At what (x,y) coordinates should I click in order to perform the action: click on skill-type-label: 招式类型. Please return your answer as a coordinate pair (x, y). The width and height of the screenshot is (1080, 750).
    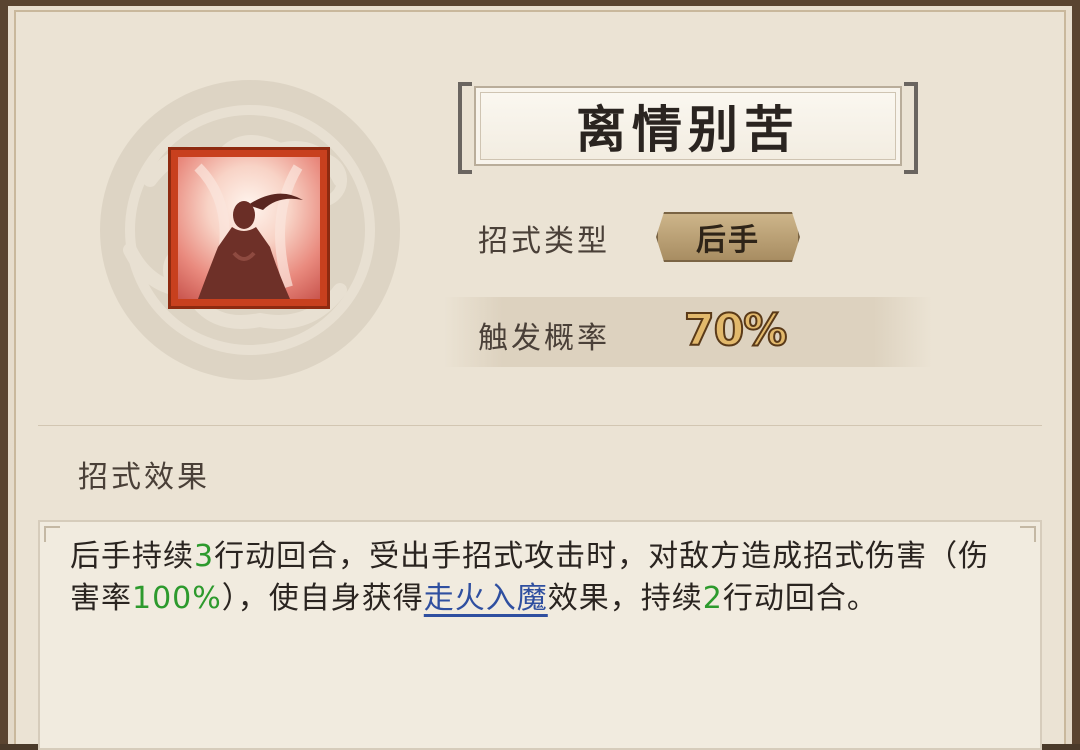
    Looking at the image, I should click on (544, 241).